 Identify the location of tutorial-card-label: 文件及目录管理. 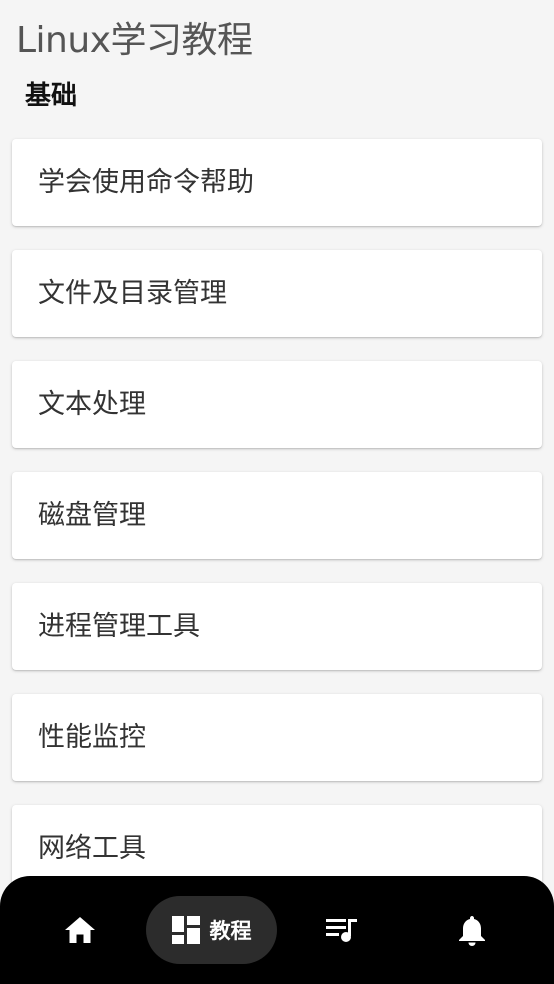
(132, 293).